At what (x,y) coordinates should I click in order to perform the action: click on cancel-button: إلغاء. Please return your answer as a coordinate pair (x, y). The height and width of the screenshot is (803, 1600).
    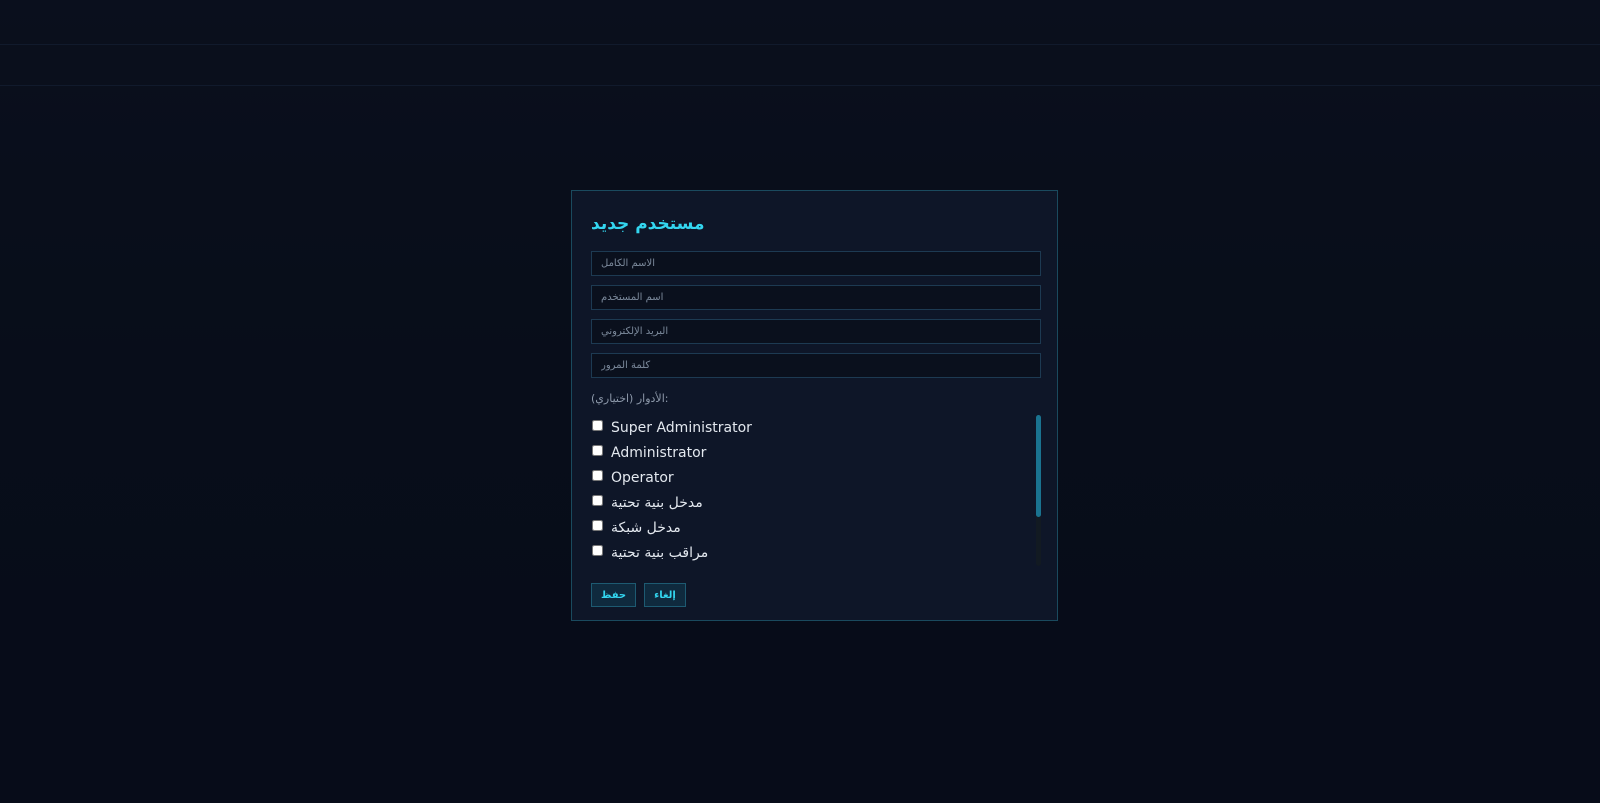
    Looking at the image, I should click on (665, 595).